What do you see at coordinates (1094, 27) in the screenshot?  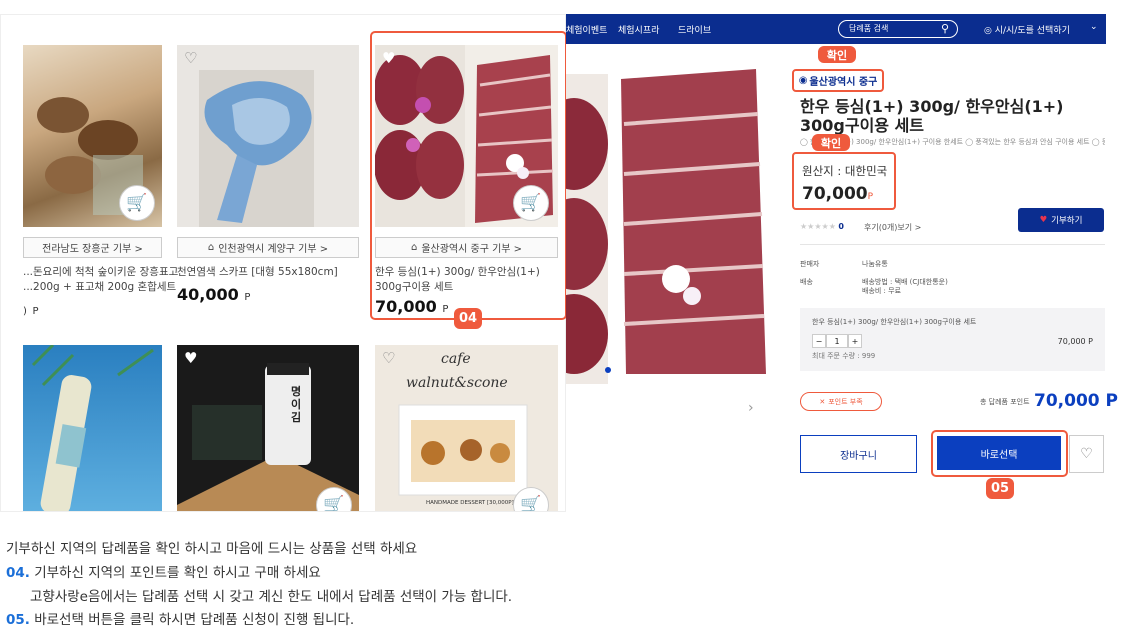 I see `chevron-down-icon: ⌄` at bounding box center [1094, 27].